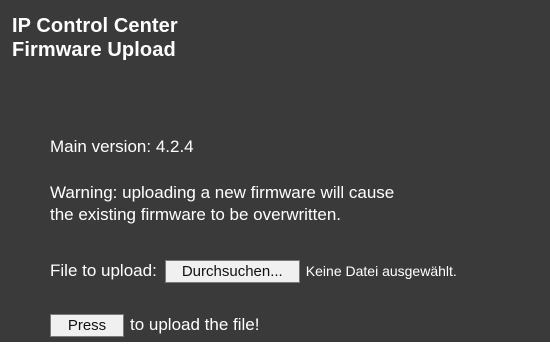 This screenshot has height=352, width=550. I want to click on title-line-app-name: IP Control Center, so click(95, 26).